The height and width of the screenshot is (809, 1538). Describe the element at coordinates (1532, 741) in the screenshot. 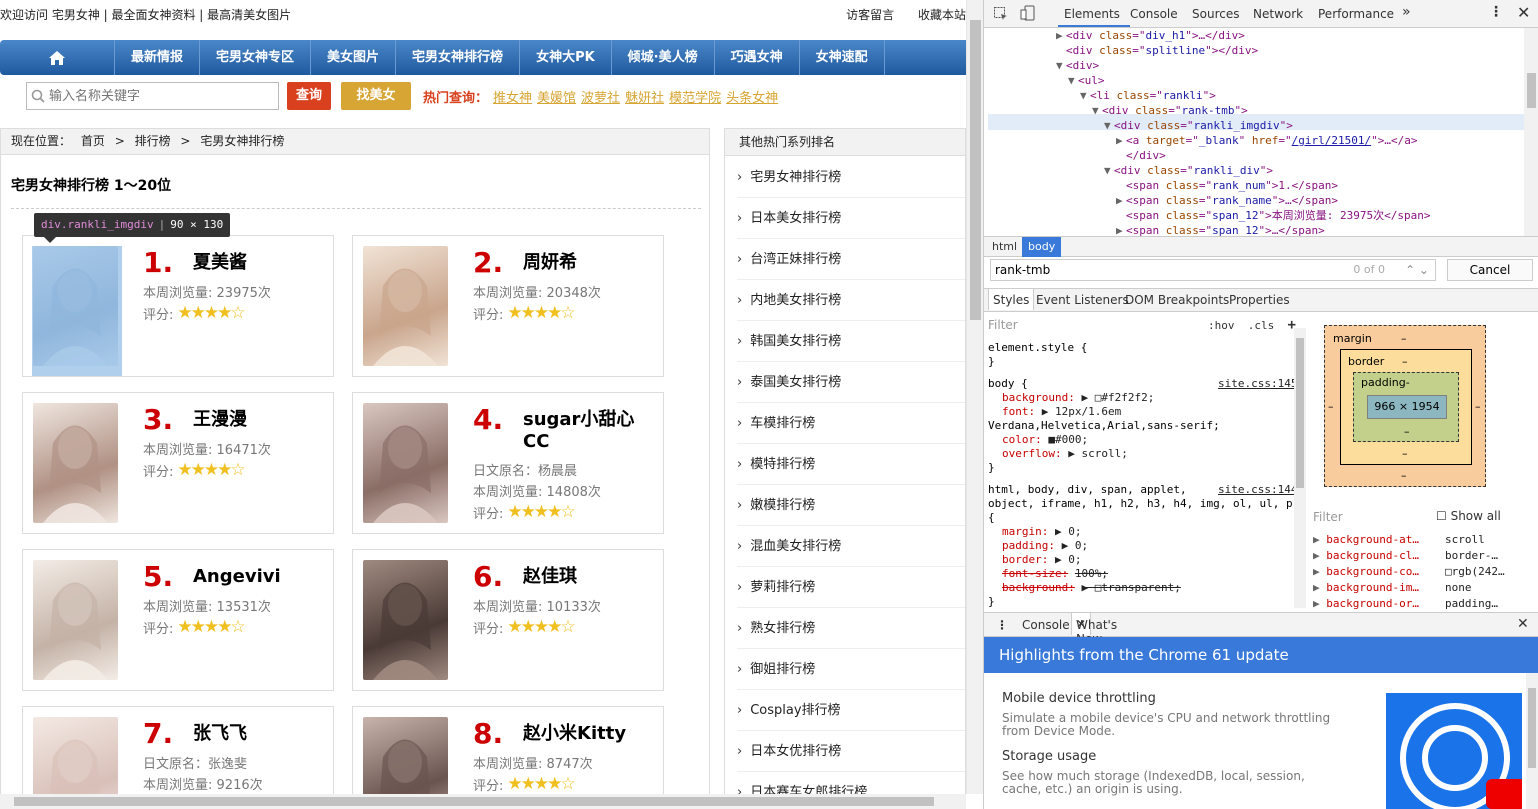

I see `whats-new-scrollbar` at that location.